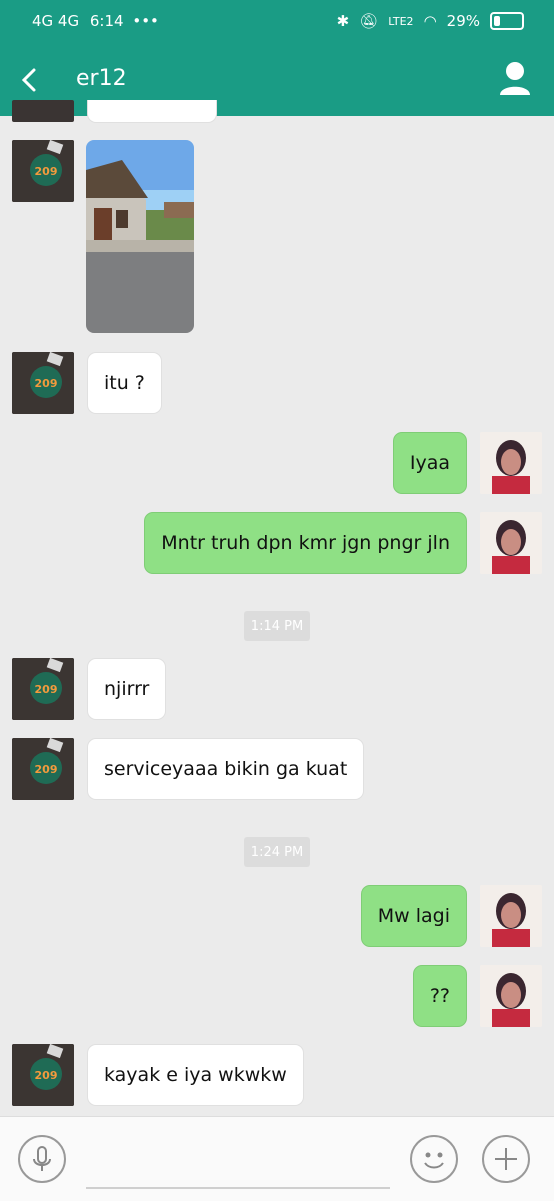 The height and width of the screenshot is (1201, 554). I want to click on received-message: kayak e iya wkwkw, so click(195, 1075).